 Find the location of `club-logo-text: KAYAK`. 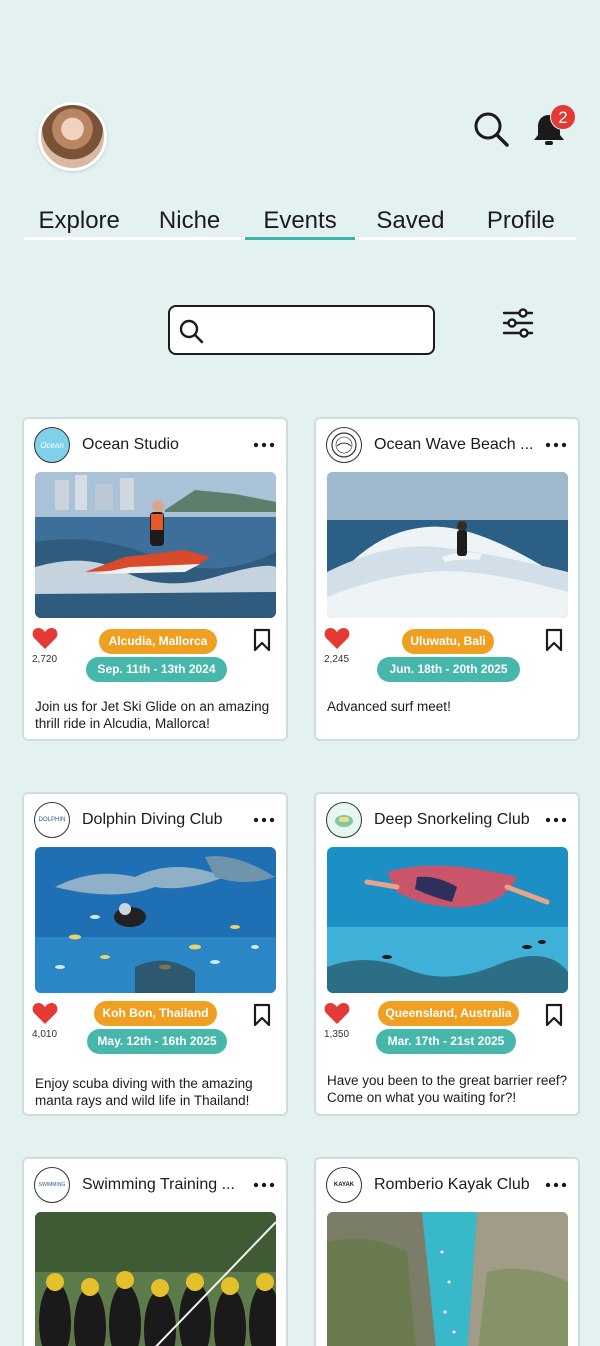

club-logo-text: KAYAK is located at coordinates (344, 1185).